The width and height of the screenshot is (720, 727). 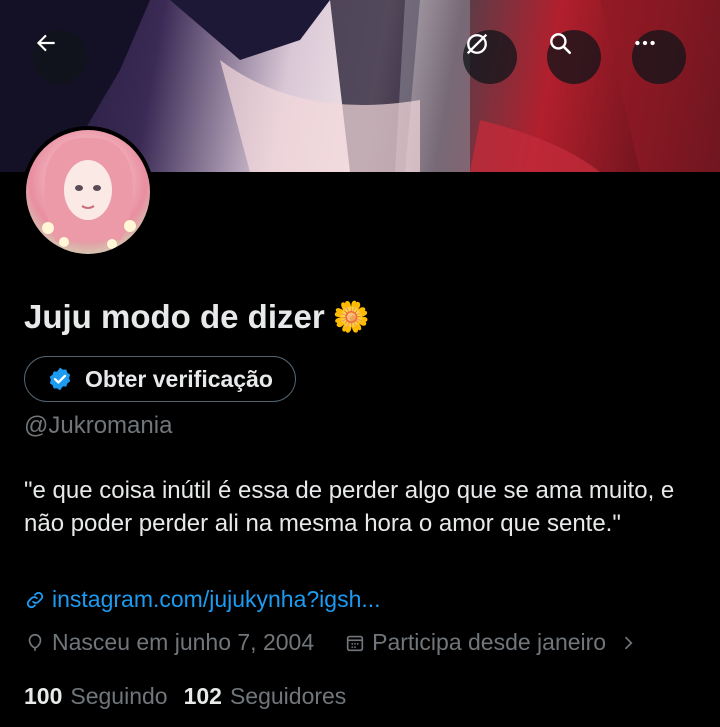 I want to click on verified-badge-icon, so click(x=60, y=379).